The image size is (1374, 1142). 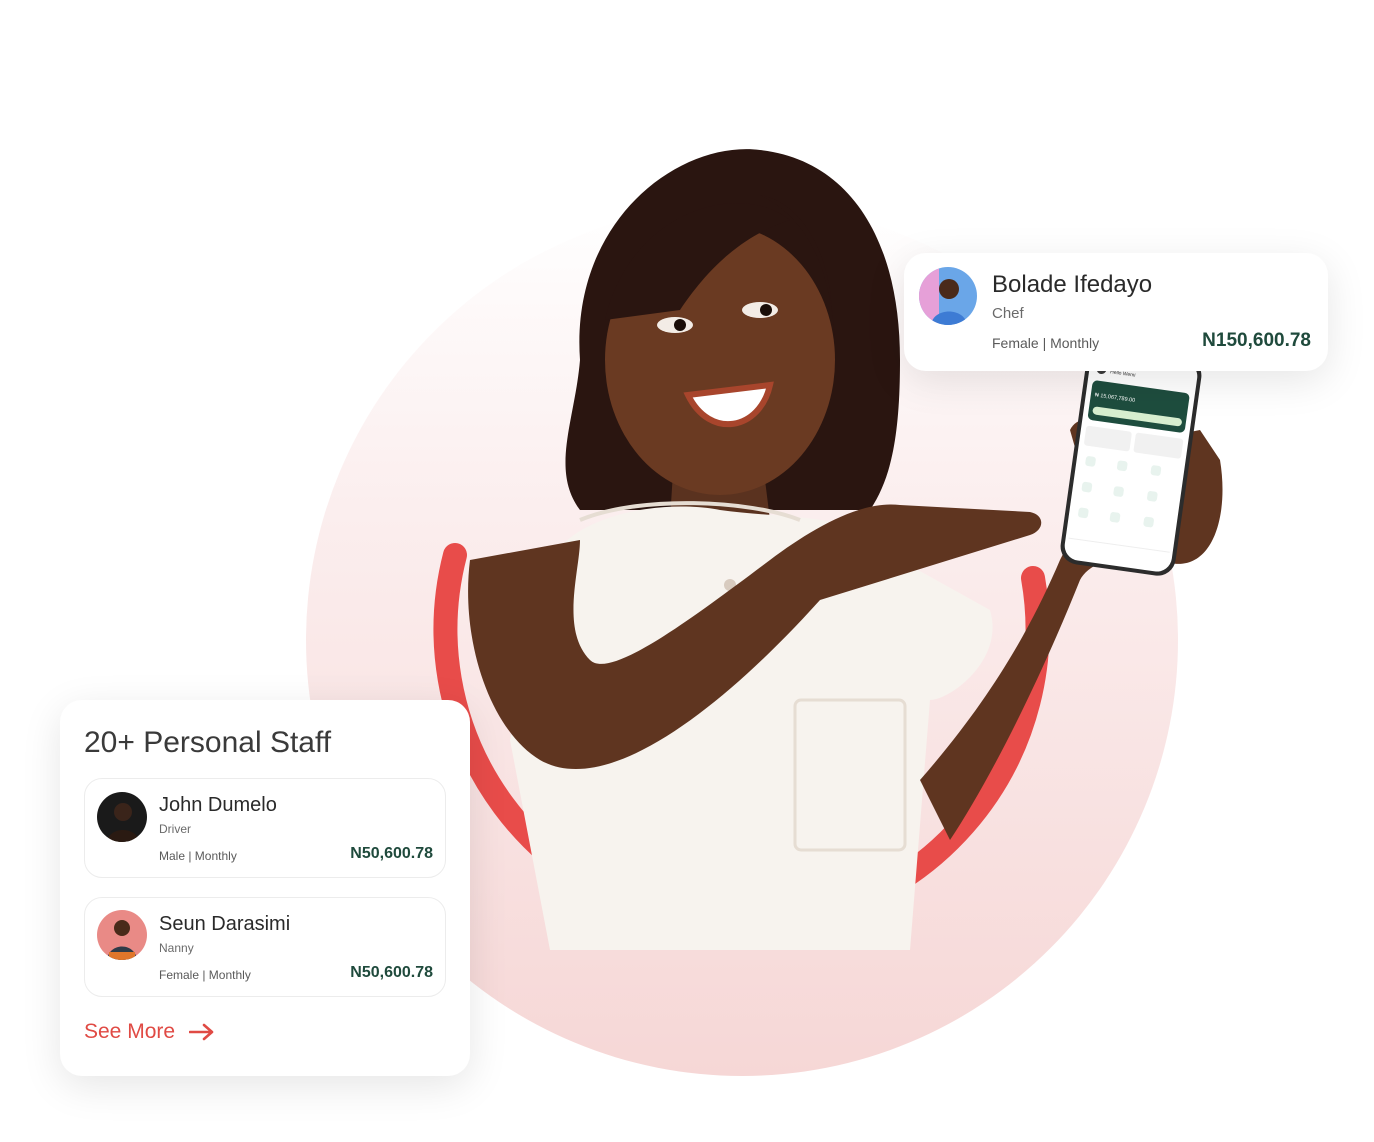 What do you see at coordinates (218, 805) in the screenshot?
I see `staff-name: John Dumelo` at bounding box center [218, 805].